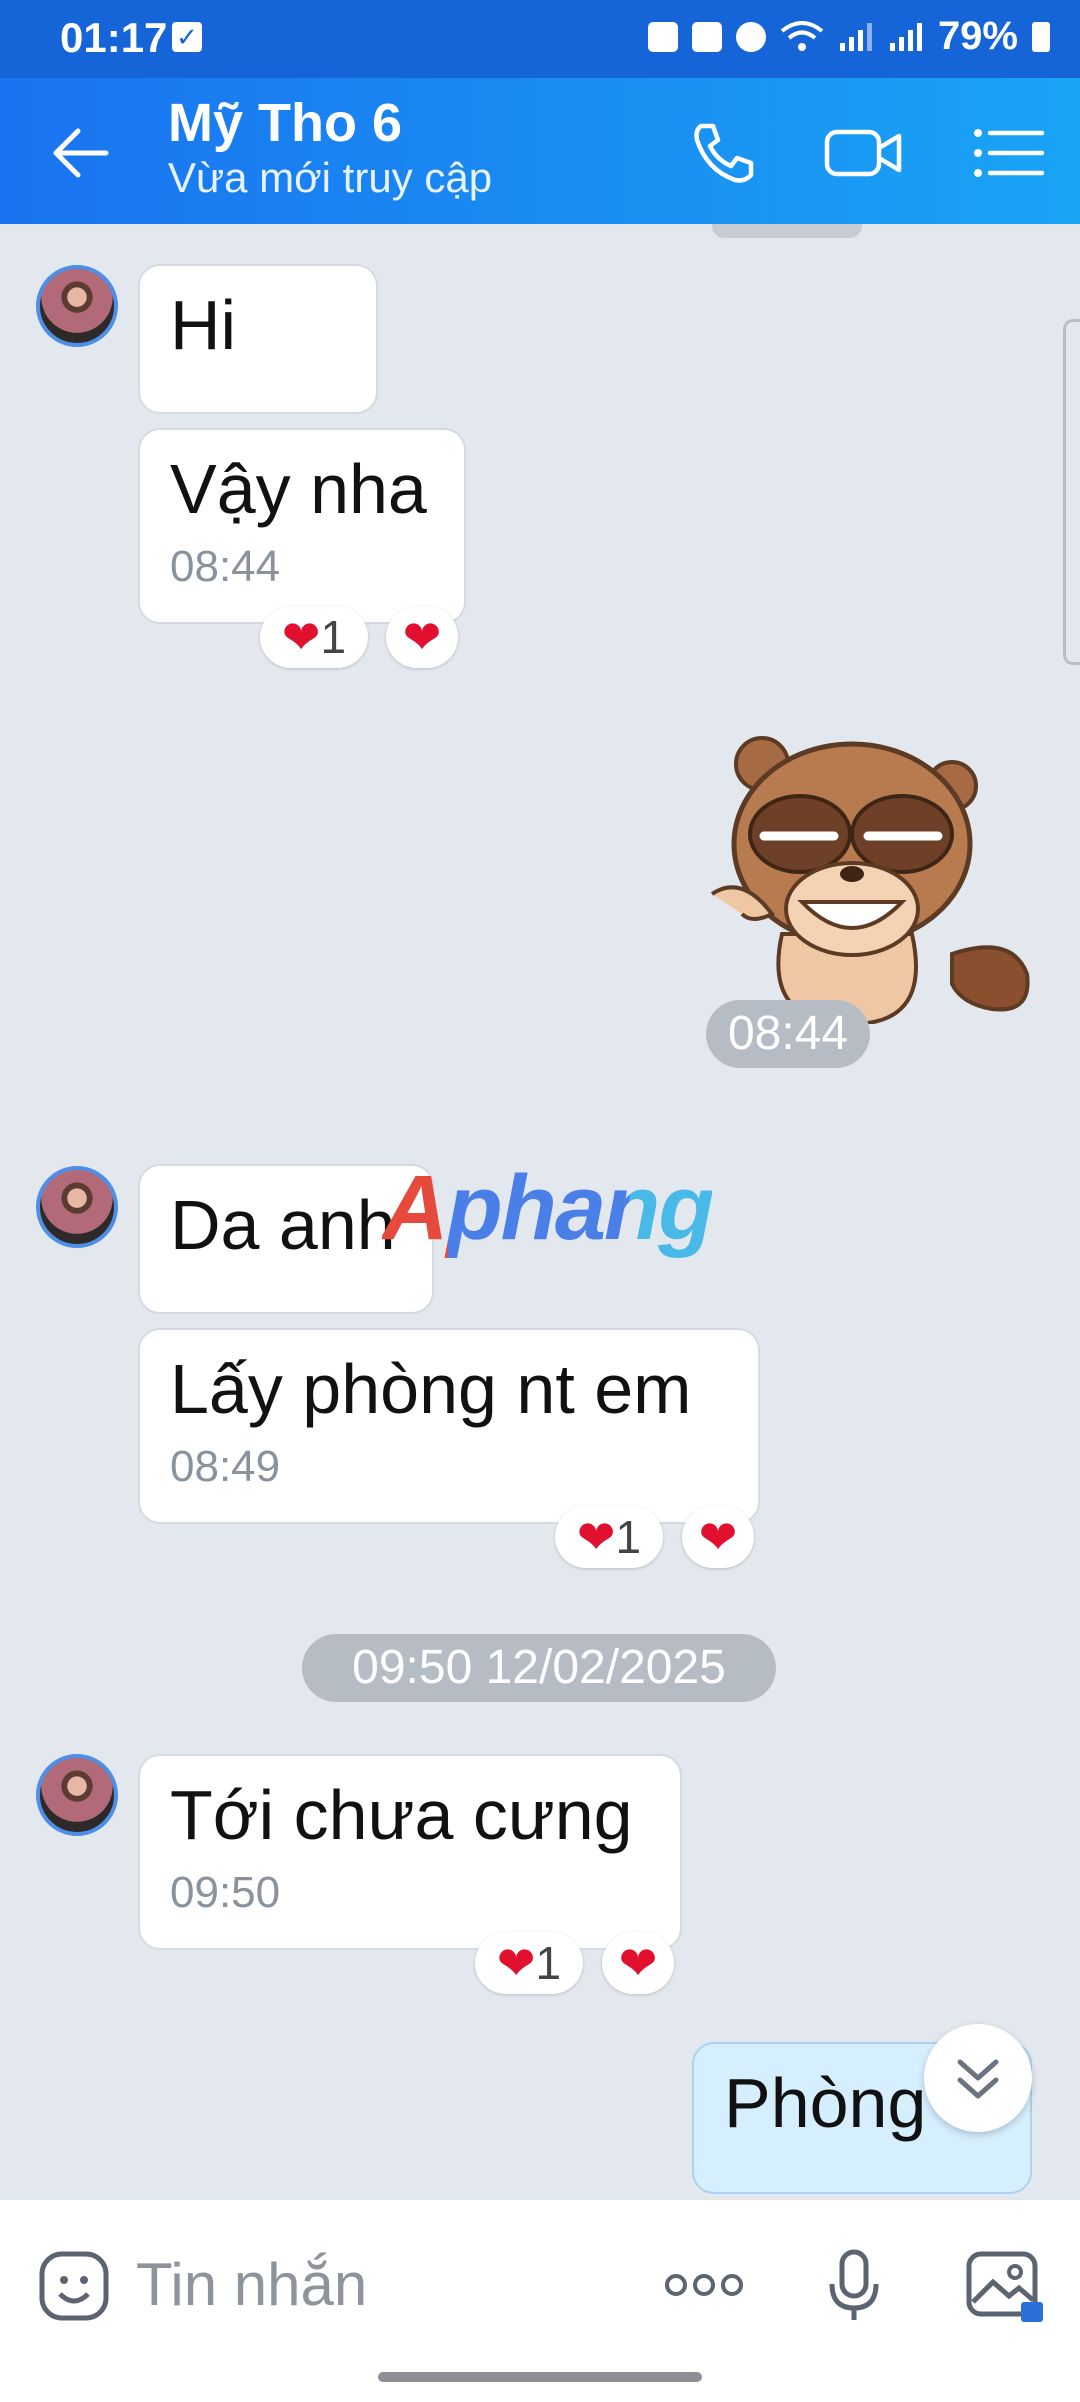 The height and width of the screenshot is (2402, 1080). I want to click on back-arrow-icon, so click(81, 153).